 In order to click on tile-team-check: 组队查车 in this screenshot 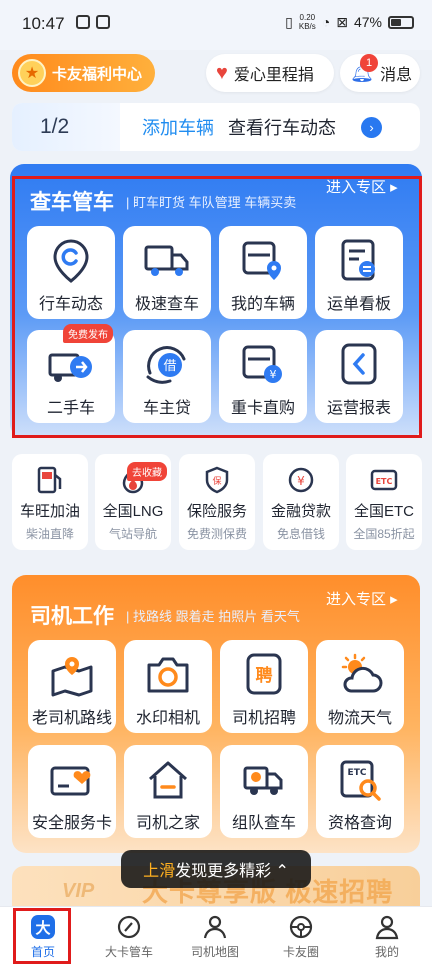, I will do `click(264, 791)`.